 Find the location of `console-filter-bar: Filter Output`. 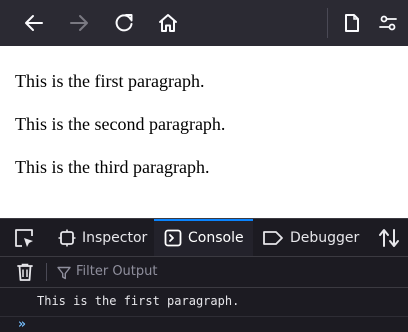

console-filter-bar: Filter Output is located at coordinates (204, 272).